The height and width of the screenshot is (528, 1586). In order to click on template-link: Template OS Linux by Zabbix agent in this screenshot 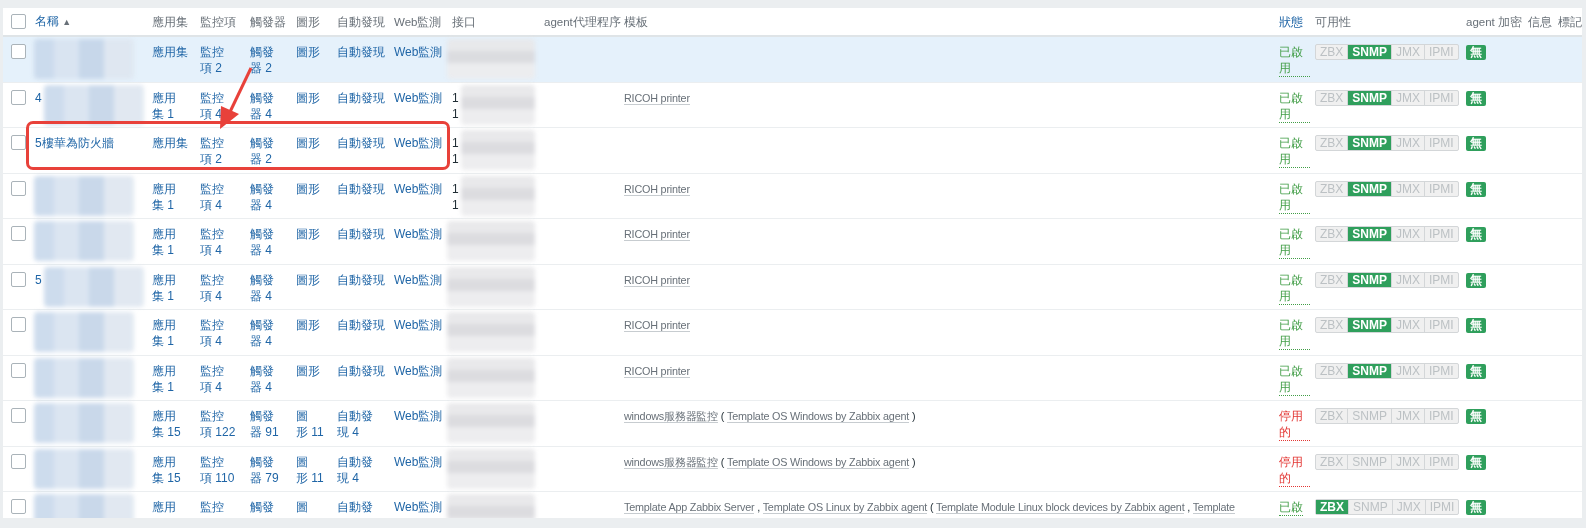, I will do `click(845, 507)`.